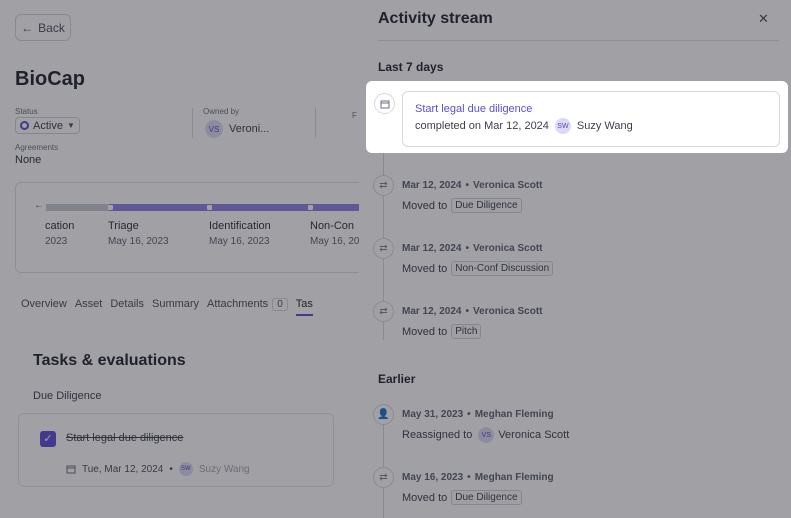  I want to click on user-avatar: SW, so click(562, 126).